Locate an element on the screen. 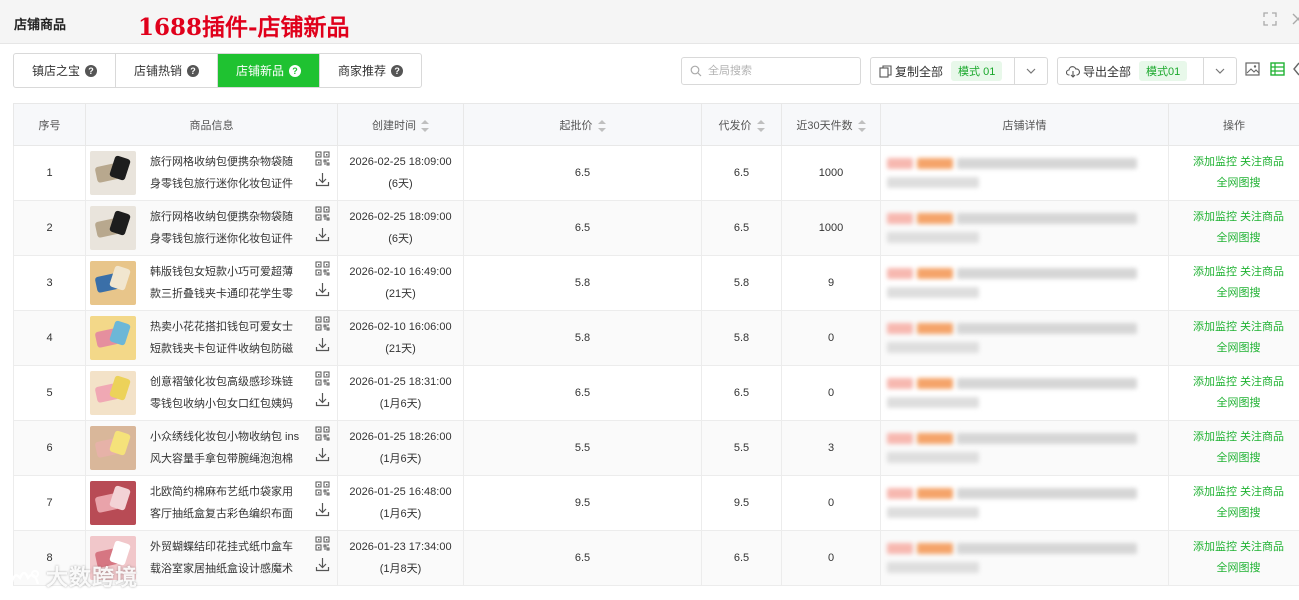 Image resolution: width=1299 pixels, height=600 pixels. search-input is located at coordinates (778, 71).